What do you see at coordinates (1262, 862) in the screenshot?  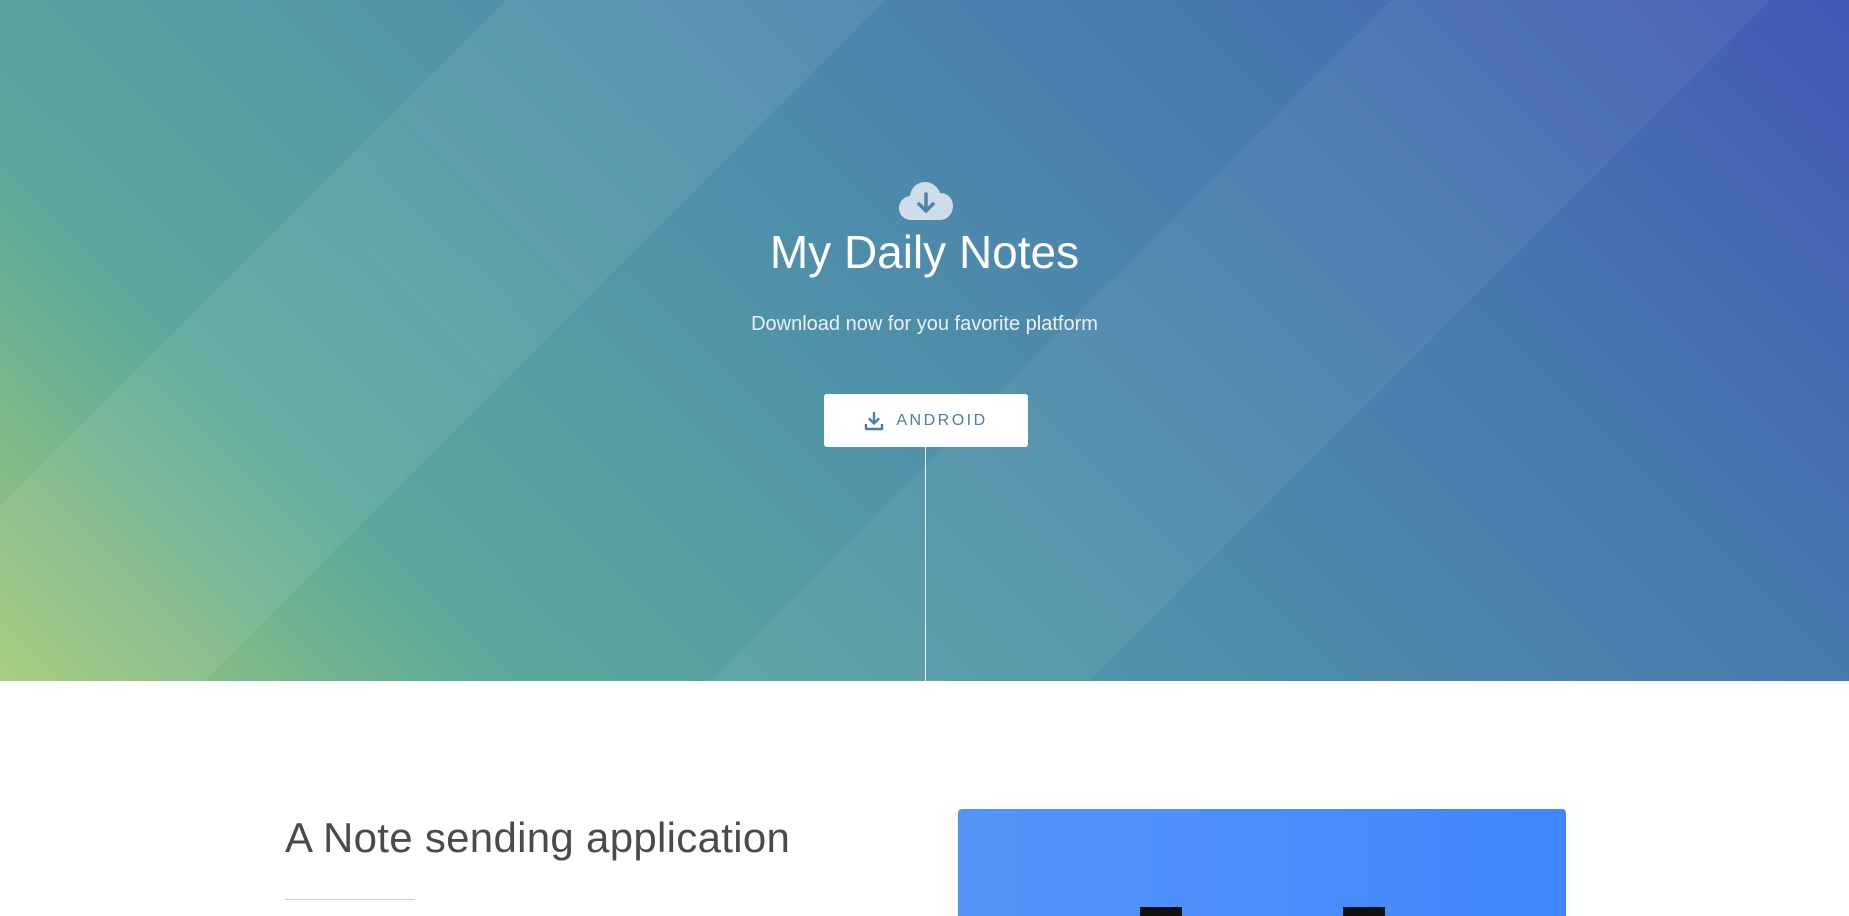 I see `app-preview-image` at bounding box center [1262, 862].